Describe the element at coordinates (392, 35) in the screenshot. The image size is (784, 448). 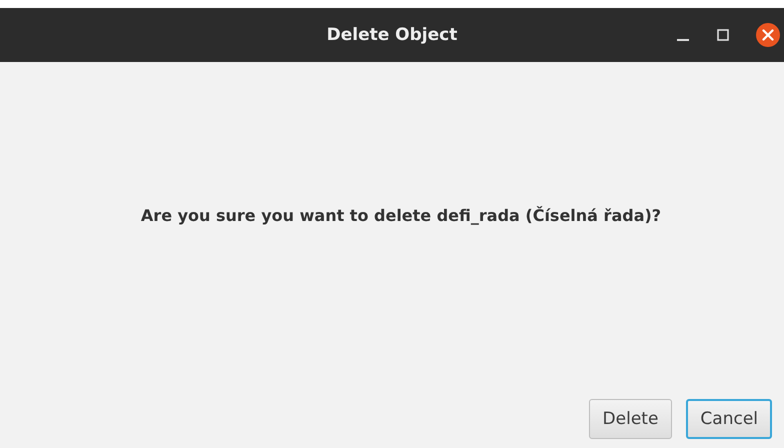
I see `window-title: Delete Object` at that location.